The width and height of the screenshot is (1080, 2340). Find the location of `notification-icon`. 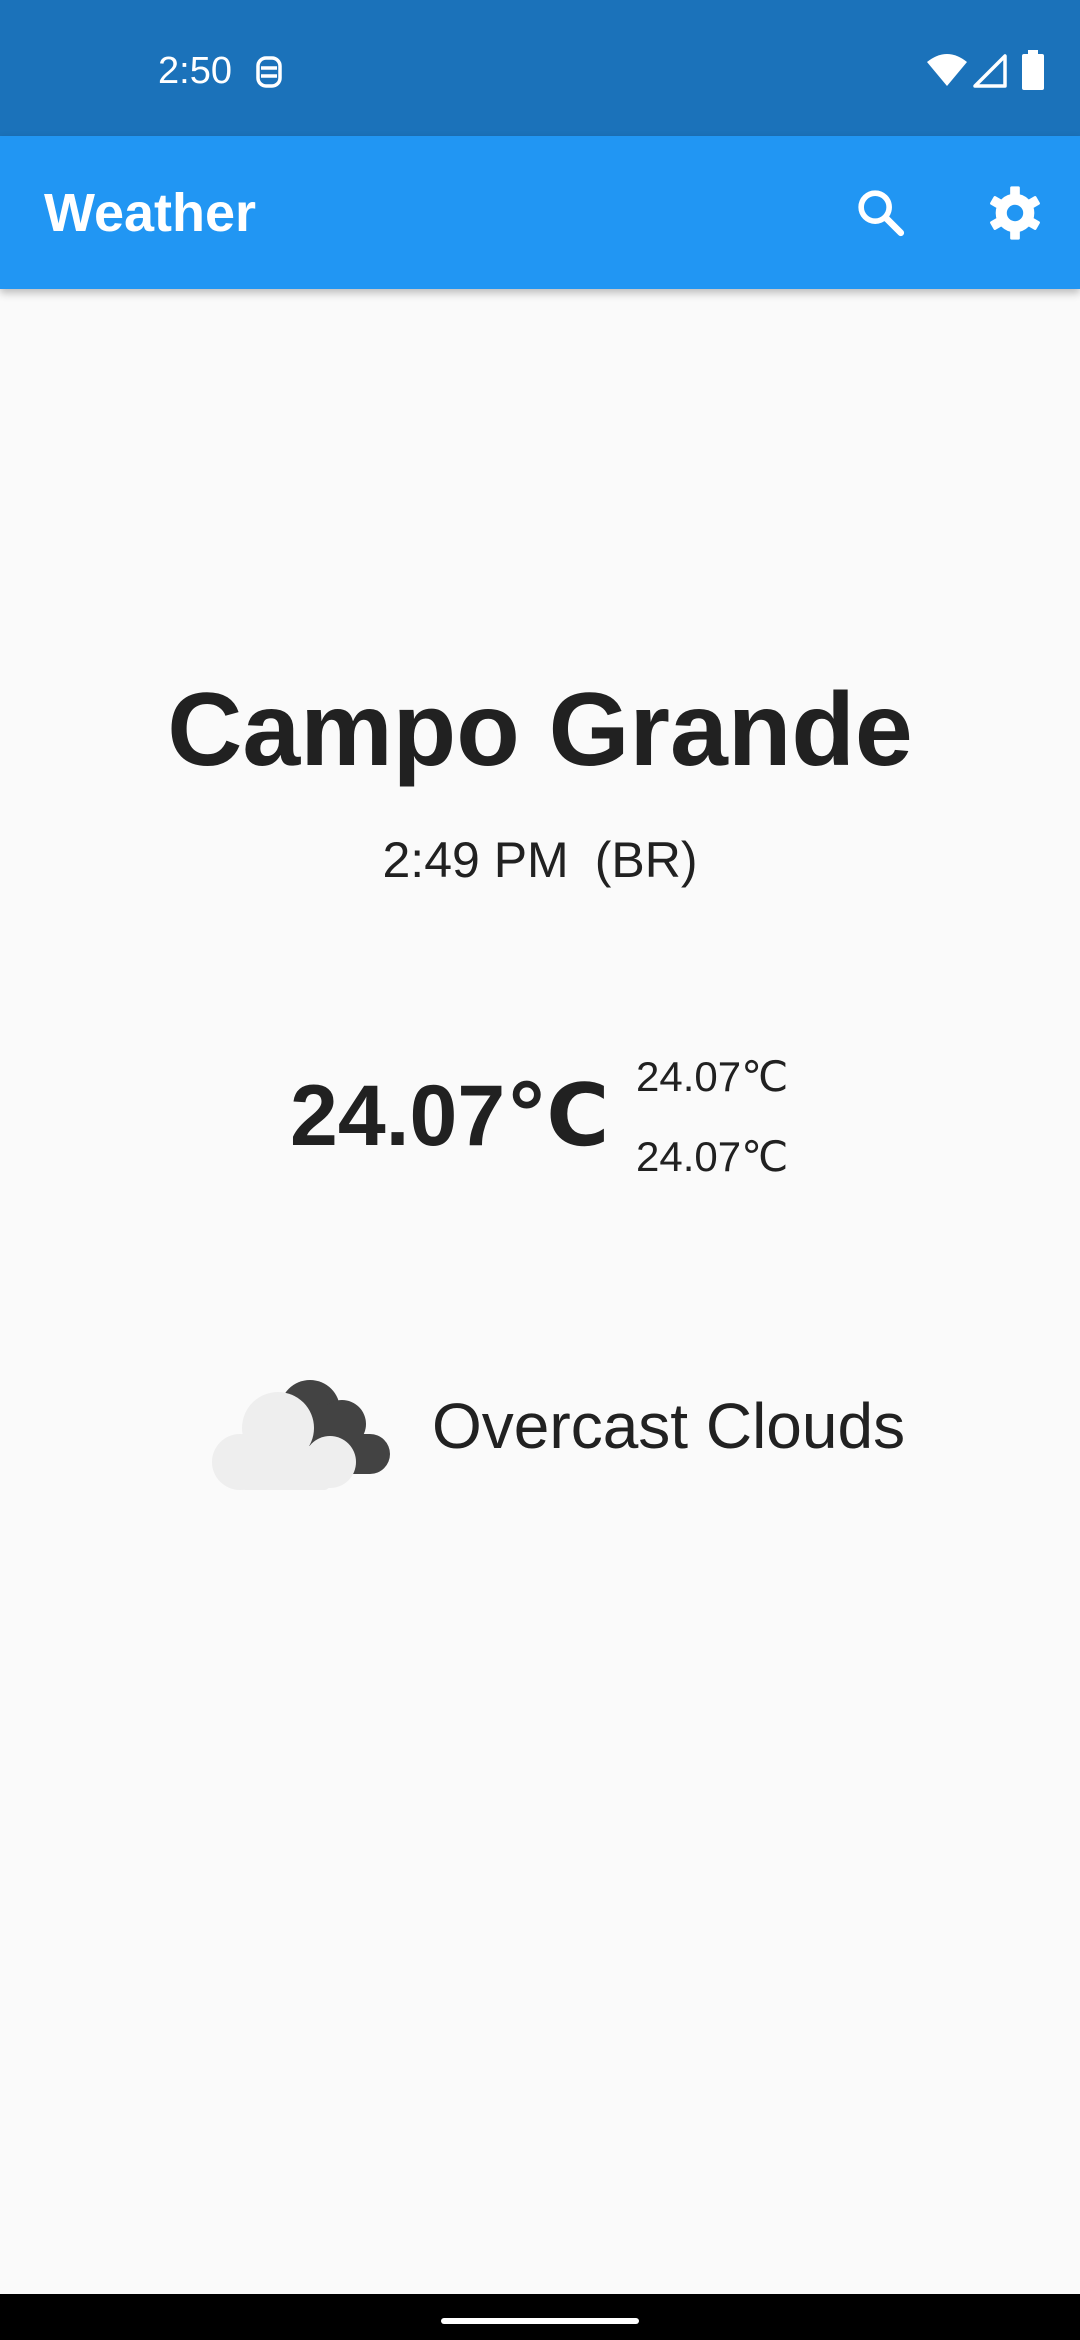

notification-icon is located at coordinates (269, 72).